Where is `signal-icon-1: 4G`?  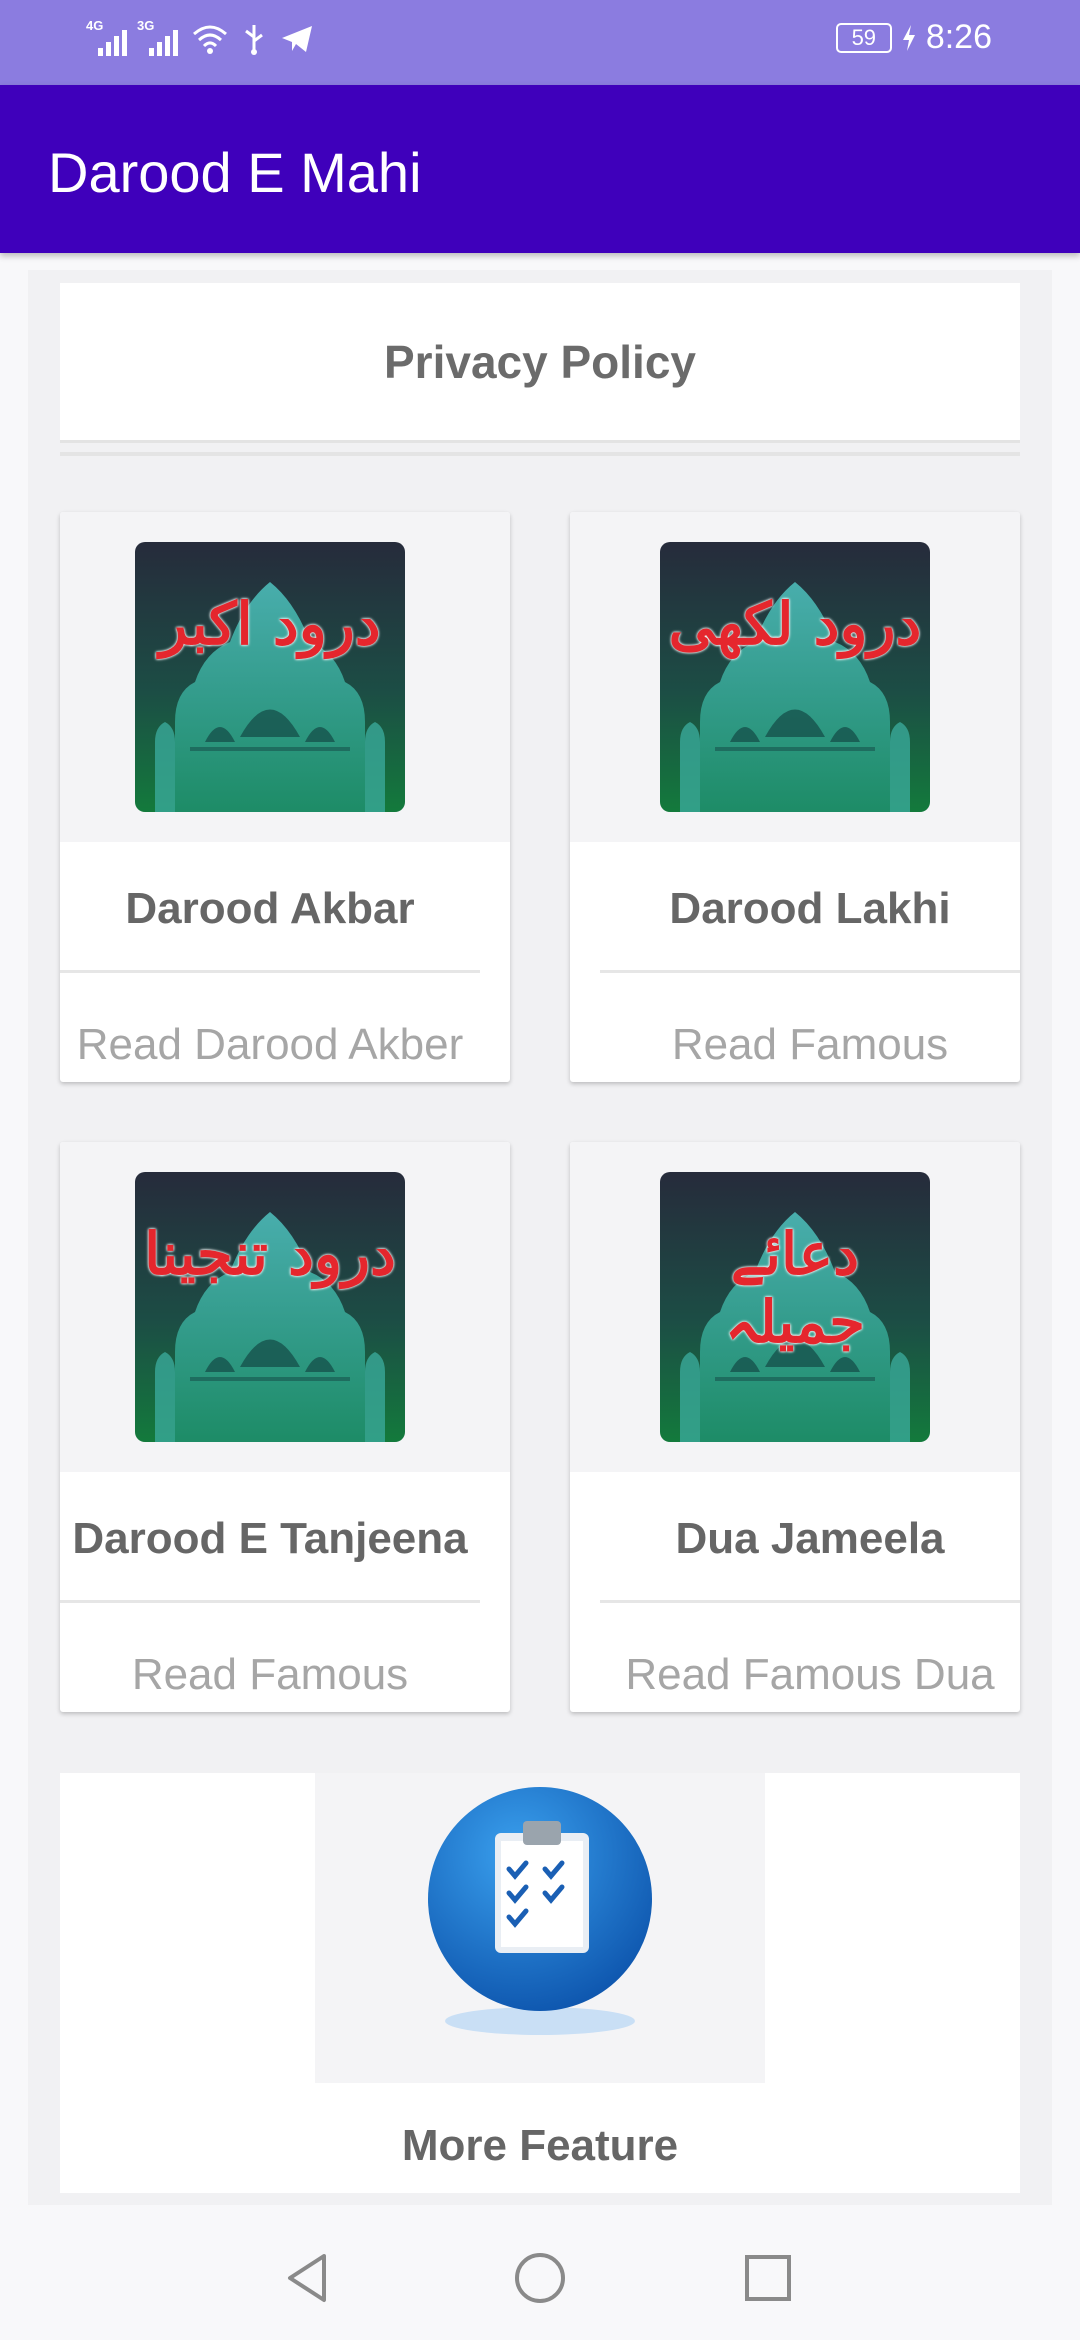 signal-icon-1: 4G is located at coordinates (106, 37).